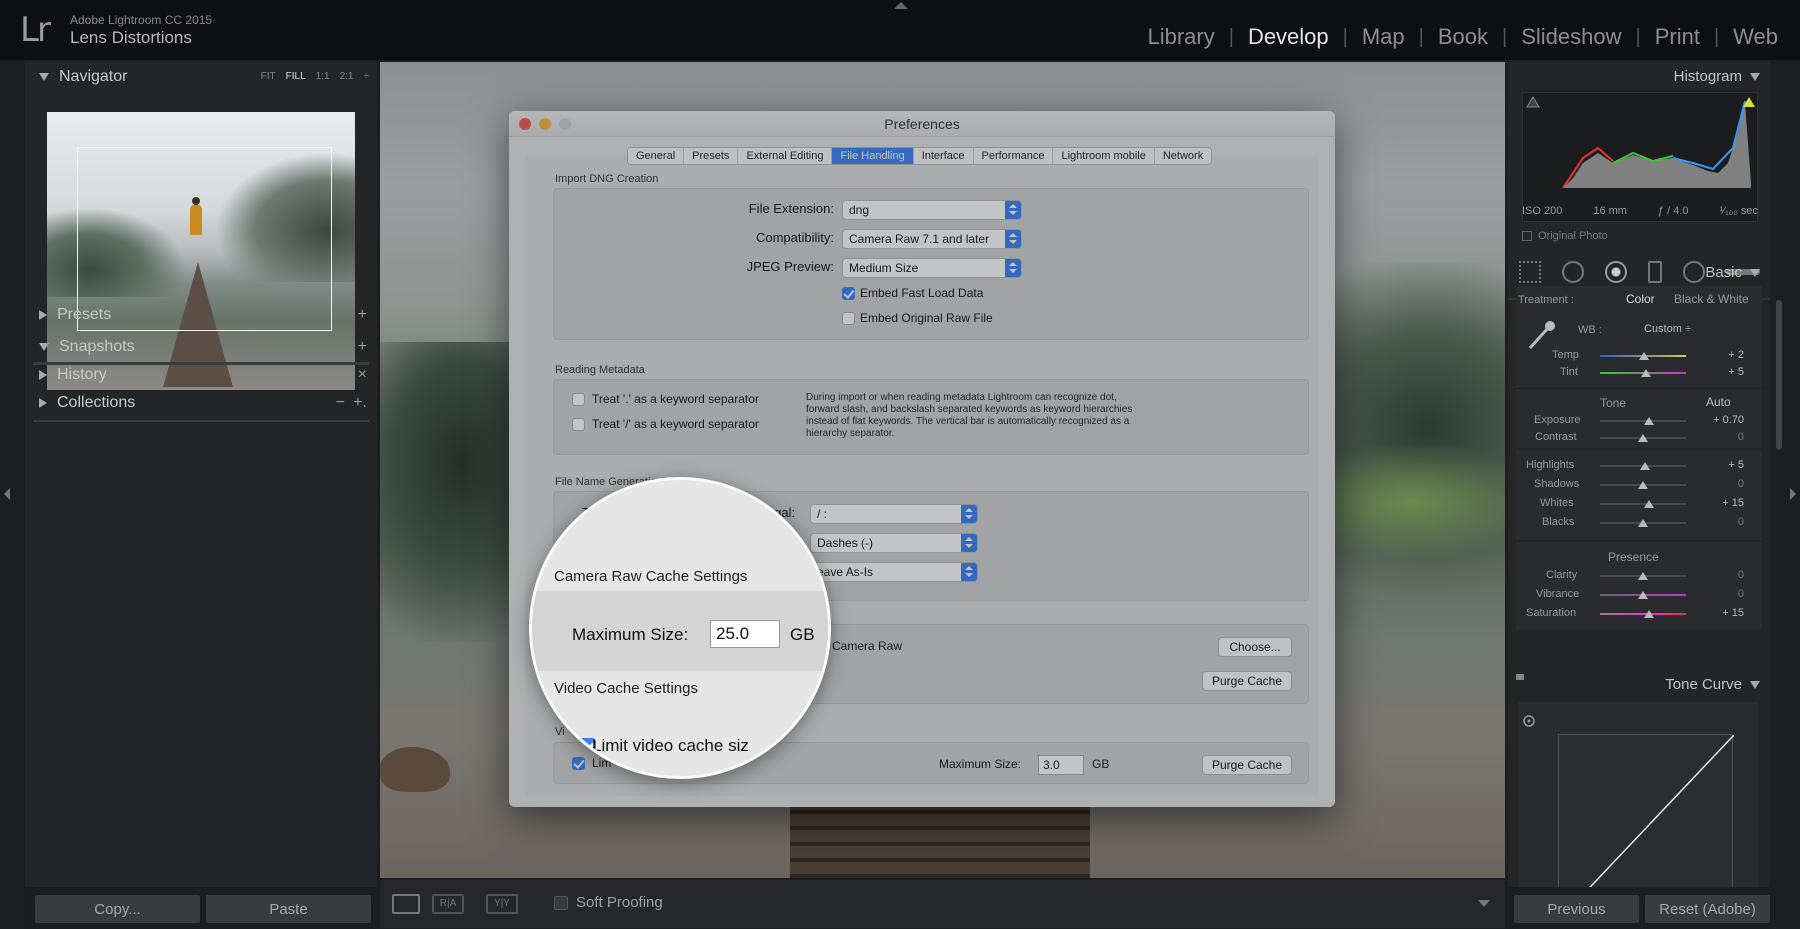 The image size is (1800, 929). Describe the element at coordinates (894, 572) in the screenshot. I see `extension-case-select: eave As-Is` at that location.